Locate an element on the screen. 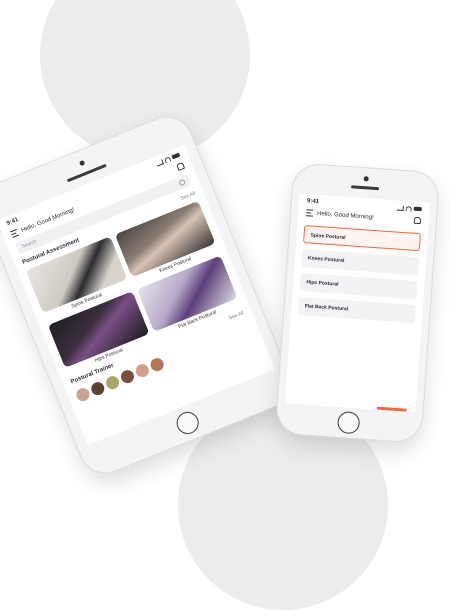 This screenshot has width=450, height=610. bottom-action-bar is located at coordinates (391, 409).